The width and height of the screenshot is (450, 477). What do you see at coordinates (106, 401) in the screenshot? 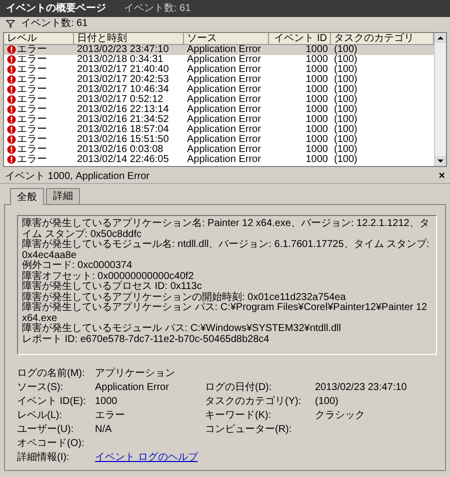
I see `field-value: 1000` at bounding box center [106, 401].